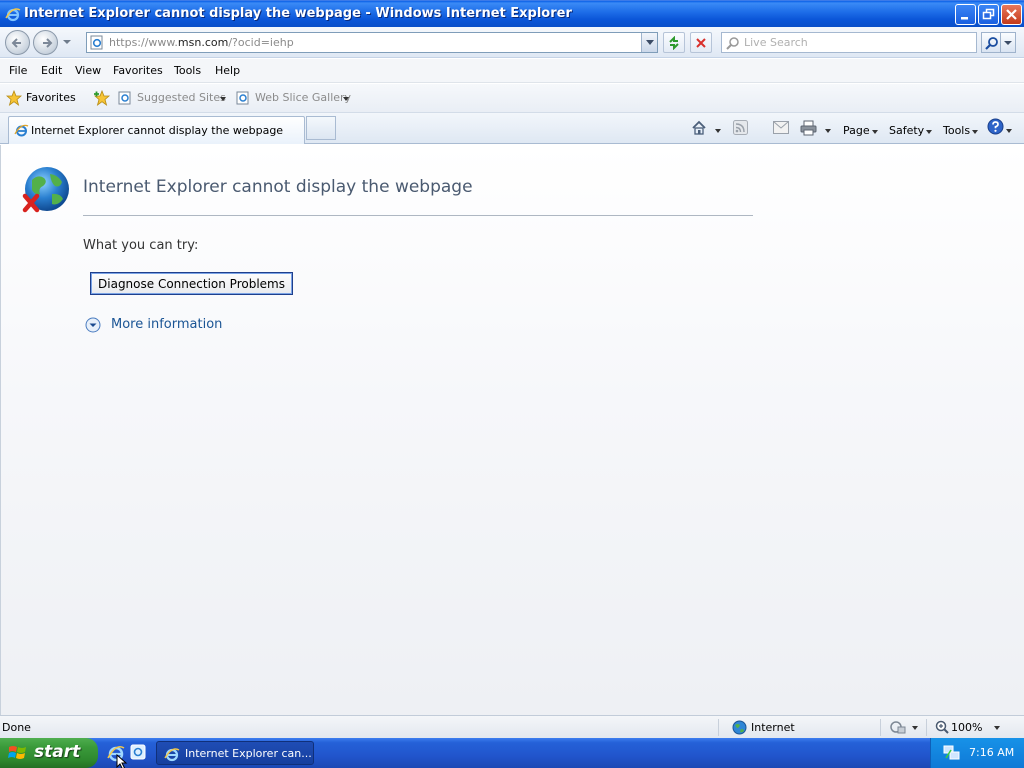 The height and width of the screenshot is (768, 1024). I want to click on stop-icon, so click(701, 43).